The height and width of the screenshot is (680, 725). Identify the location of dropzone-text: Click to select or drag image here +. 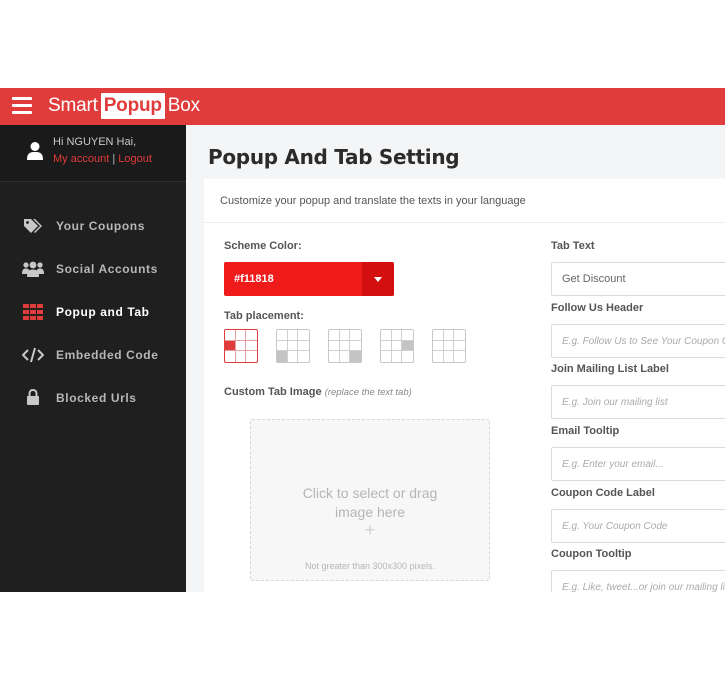
(370, 512).